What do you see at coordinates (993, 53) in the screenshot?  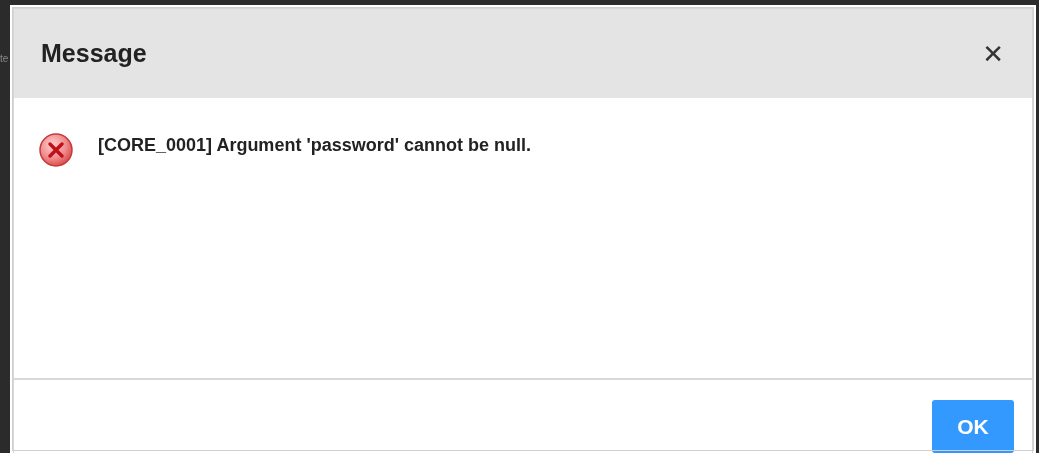 I see `close-button: ✕` at bounding box center [993, 53].